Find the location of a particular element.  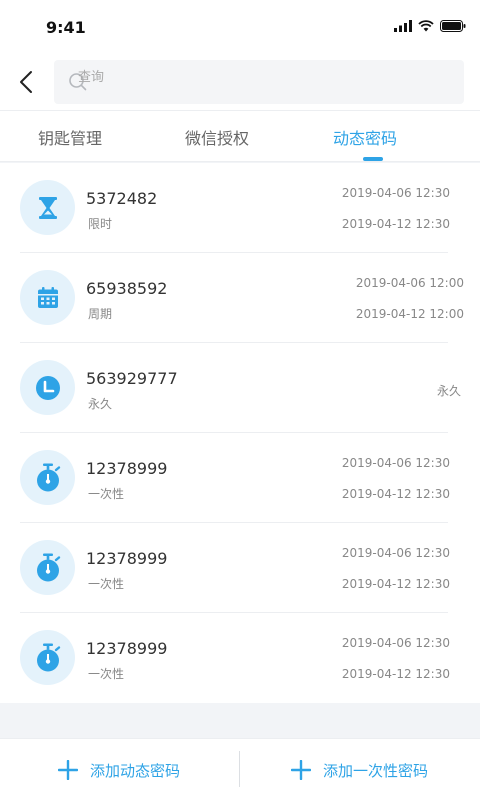

signal-icon is located at coordinates (403, 26).